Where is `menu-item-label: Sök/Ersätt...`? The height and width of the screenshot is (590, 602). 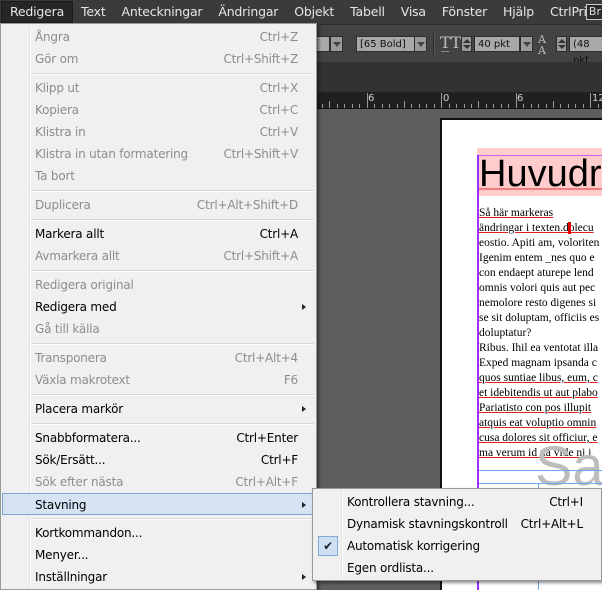
menu-item-label: Sök/Ersätt... is located at coordinates (70, 460).